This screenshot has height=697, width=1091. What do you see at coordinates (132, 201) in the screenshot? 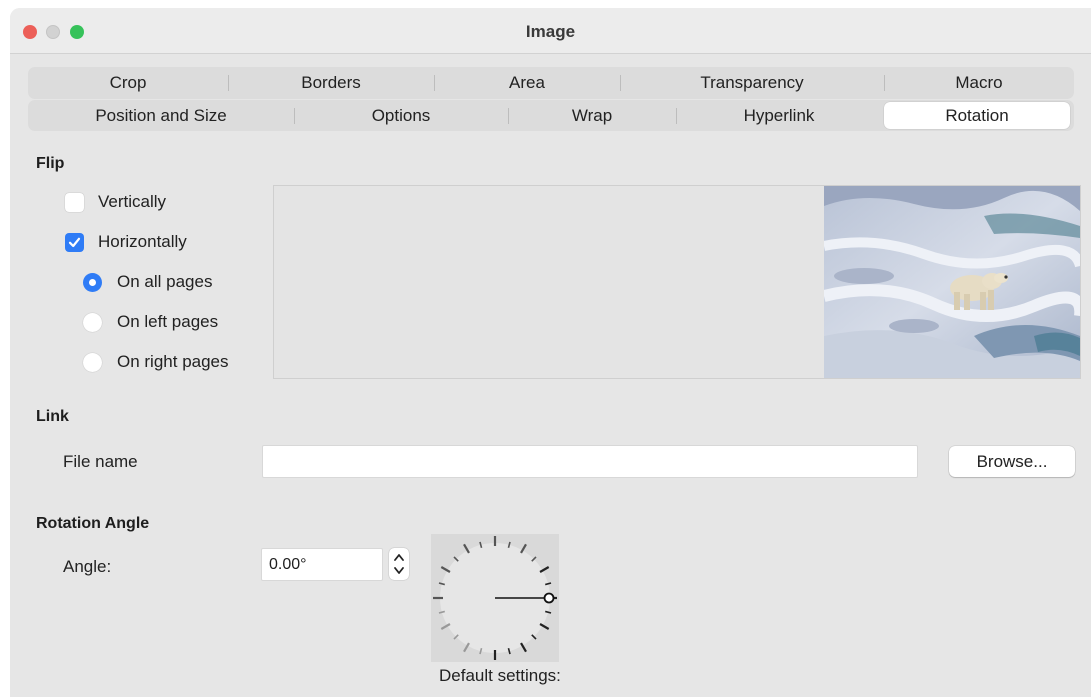
I see `flip-vertically-label: Vertically` at bounding box center [132, 201].